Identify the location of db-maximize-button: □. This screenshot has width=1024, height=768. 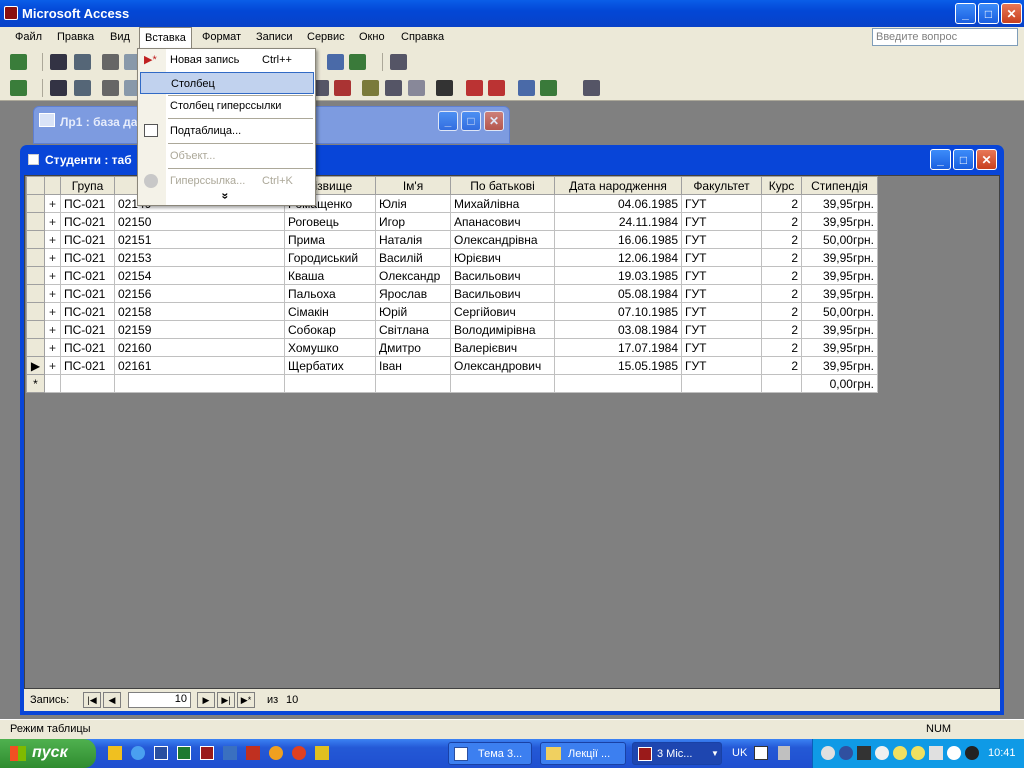
(471, 121).